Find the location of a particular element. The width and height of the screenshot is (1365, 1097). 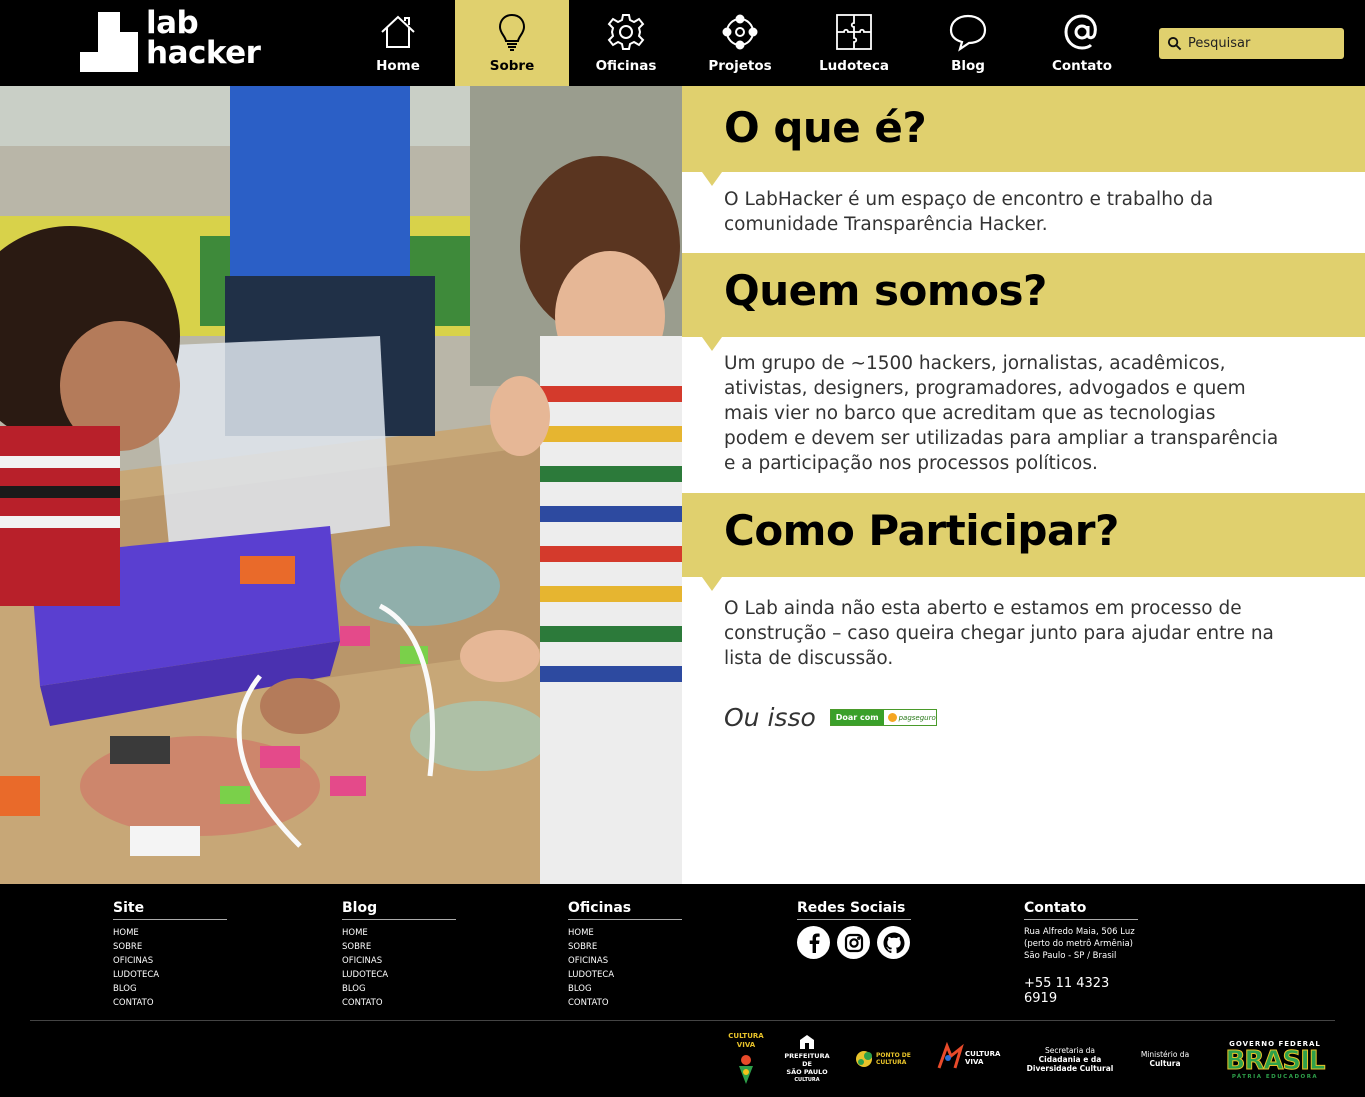

footer-col-title: Oficinas is located at coordinates (625, 910).